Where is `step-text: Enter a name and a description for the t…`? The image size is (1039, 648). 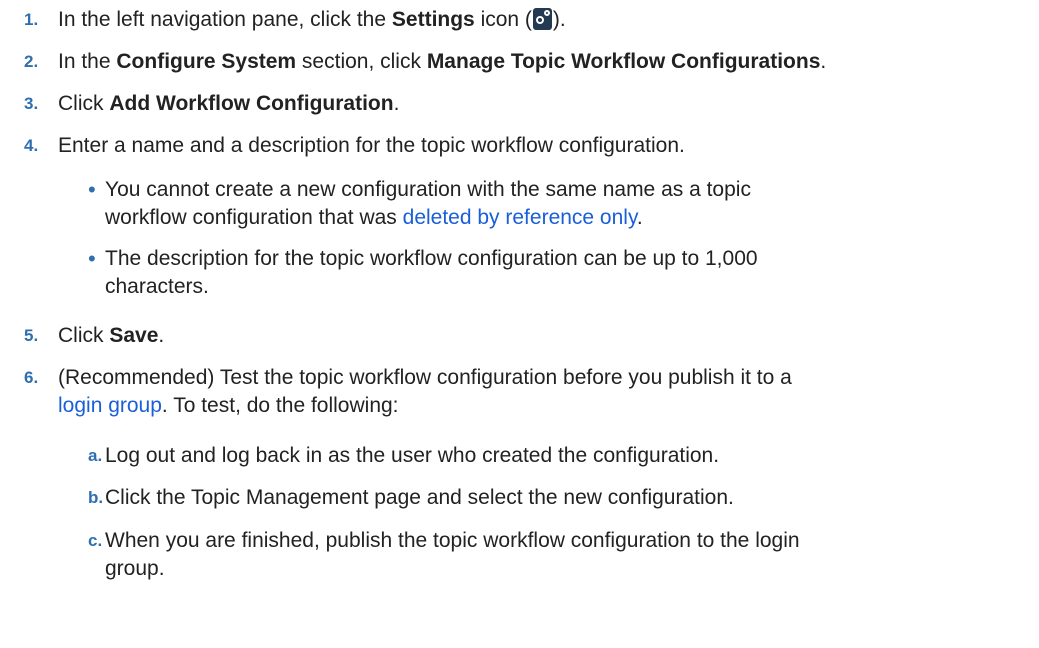
step-text: Enter a name and a description for the t… is located at coordinates (371, 145).